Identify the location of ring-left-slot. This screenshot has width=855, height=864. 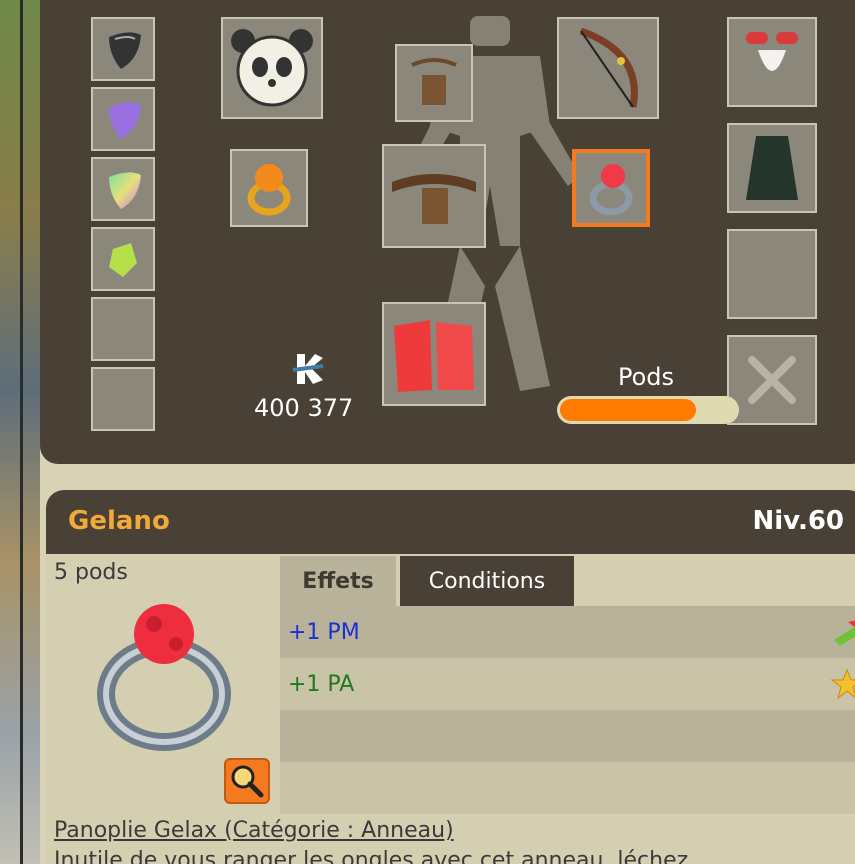
(269, 188).